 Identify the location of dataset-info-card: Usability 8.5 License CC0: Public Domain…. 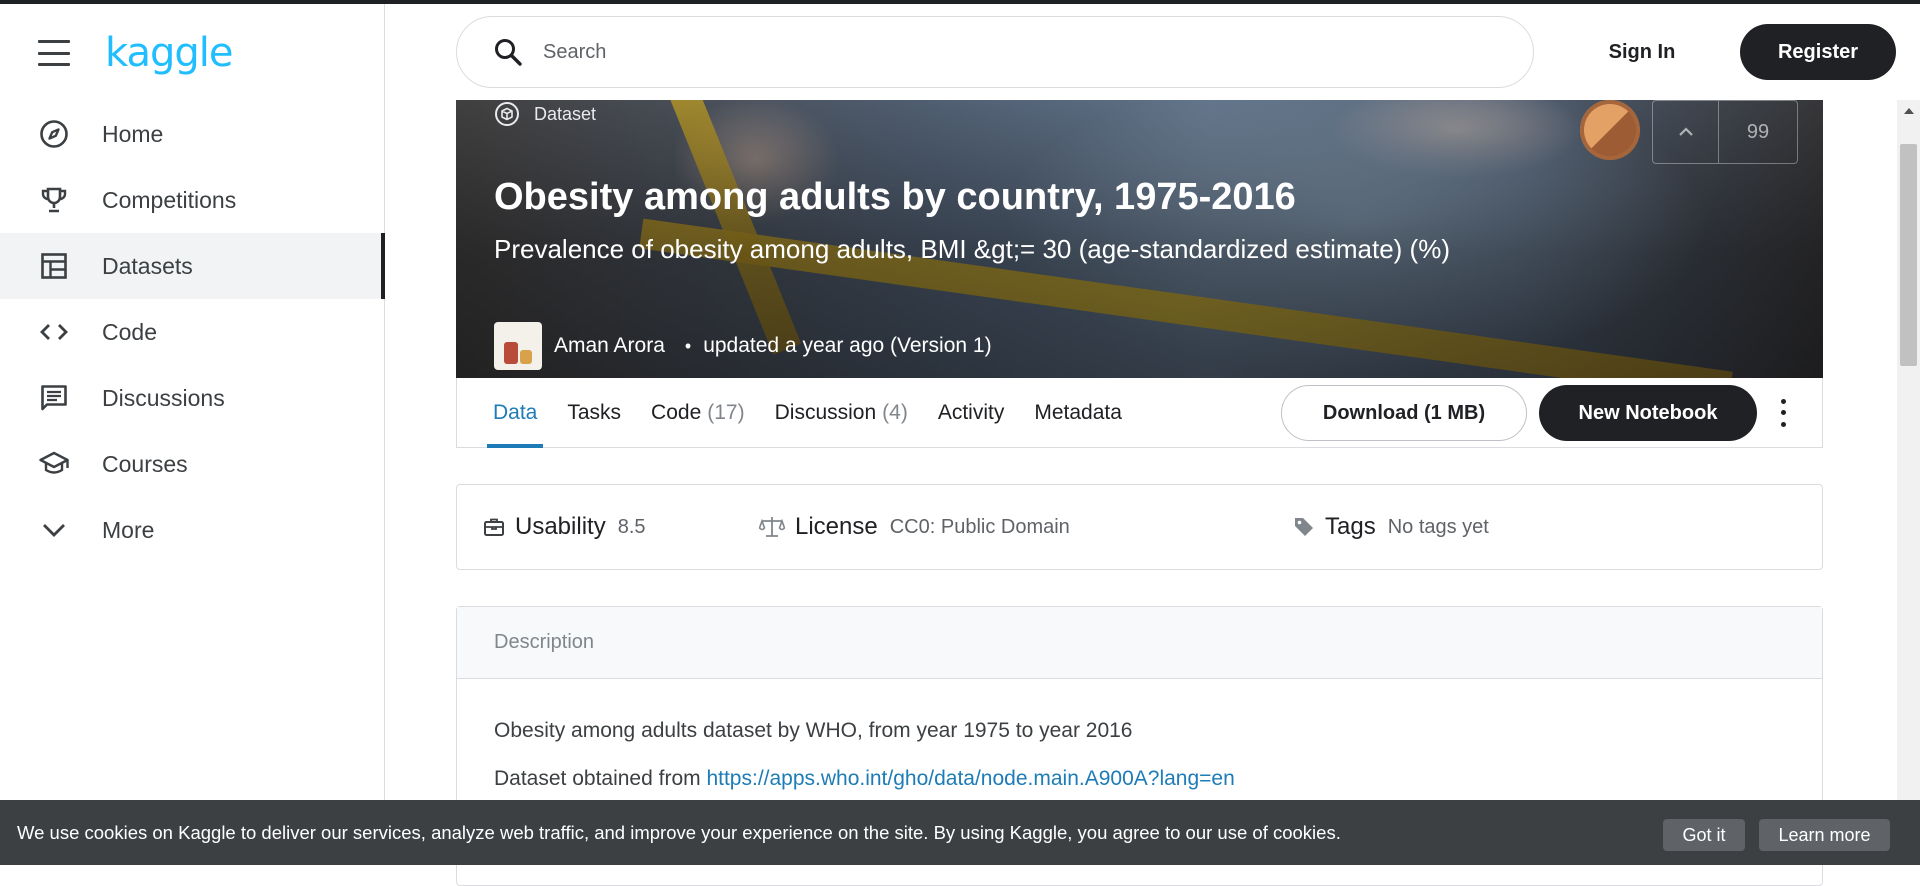
(1139, 527).